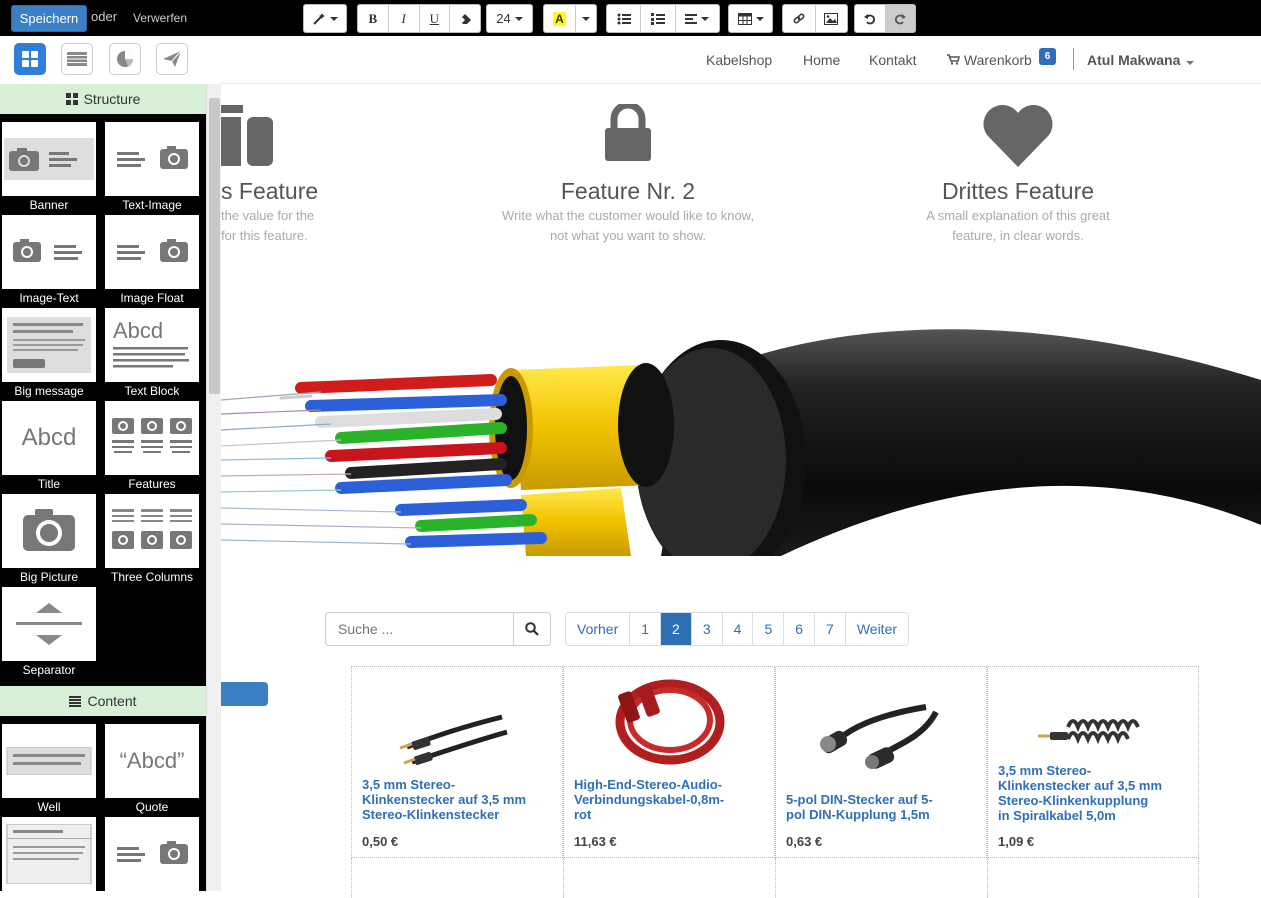 This screenshot has height=898, width=1261. I want to click on pager-page: 6, so click(800, 629).